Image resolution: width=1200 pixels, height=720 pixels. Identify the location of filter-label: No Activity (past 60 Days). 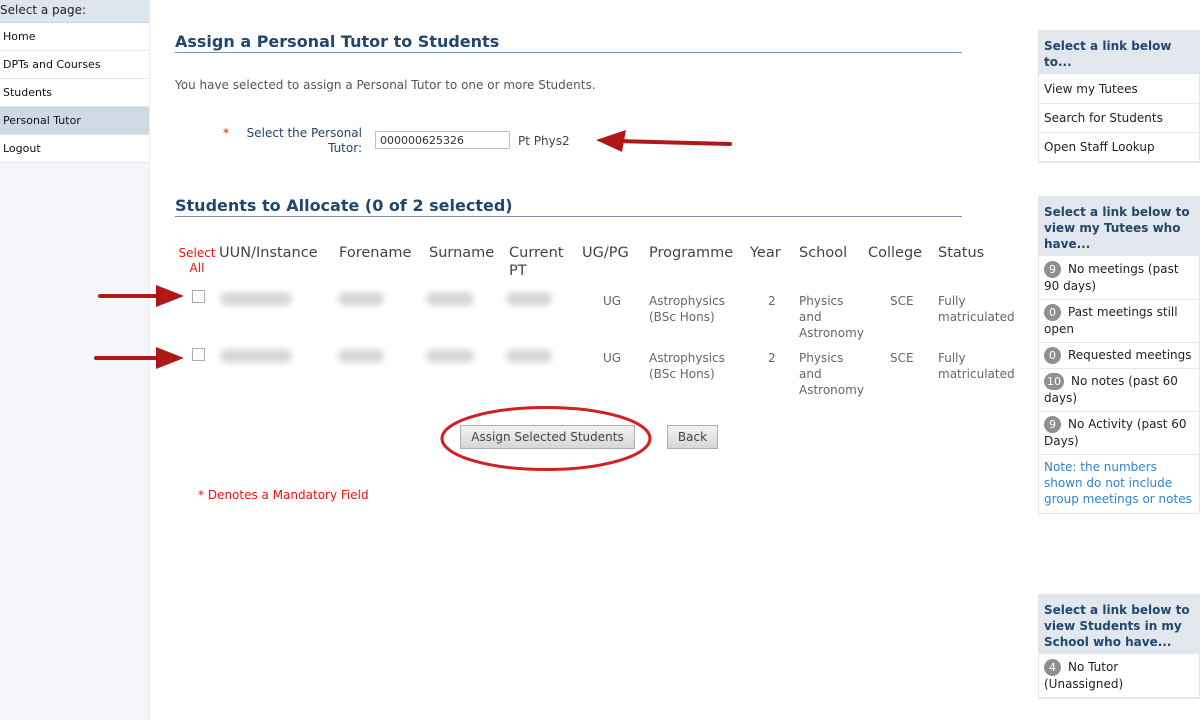
(1115, 432).